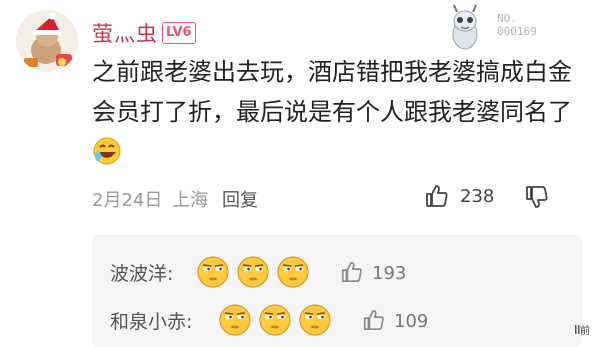 Image resolution: width=600 pixels, height=347 pixels. What do you see at coordinates (465, 27) in the screenshot?
I see `fan-badge-figure-icon` at bounding box center [465, 27].